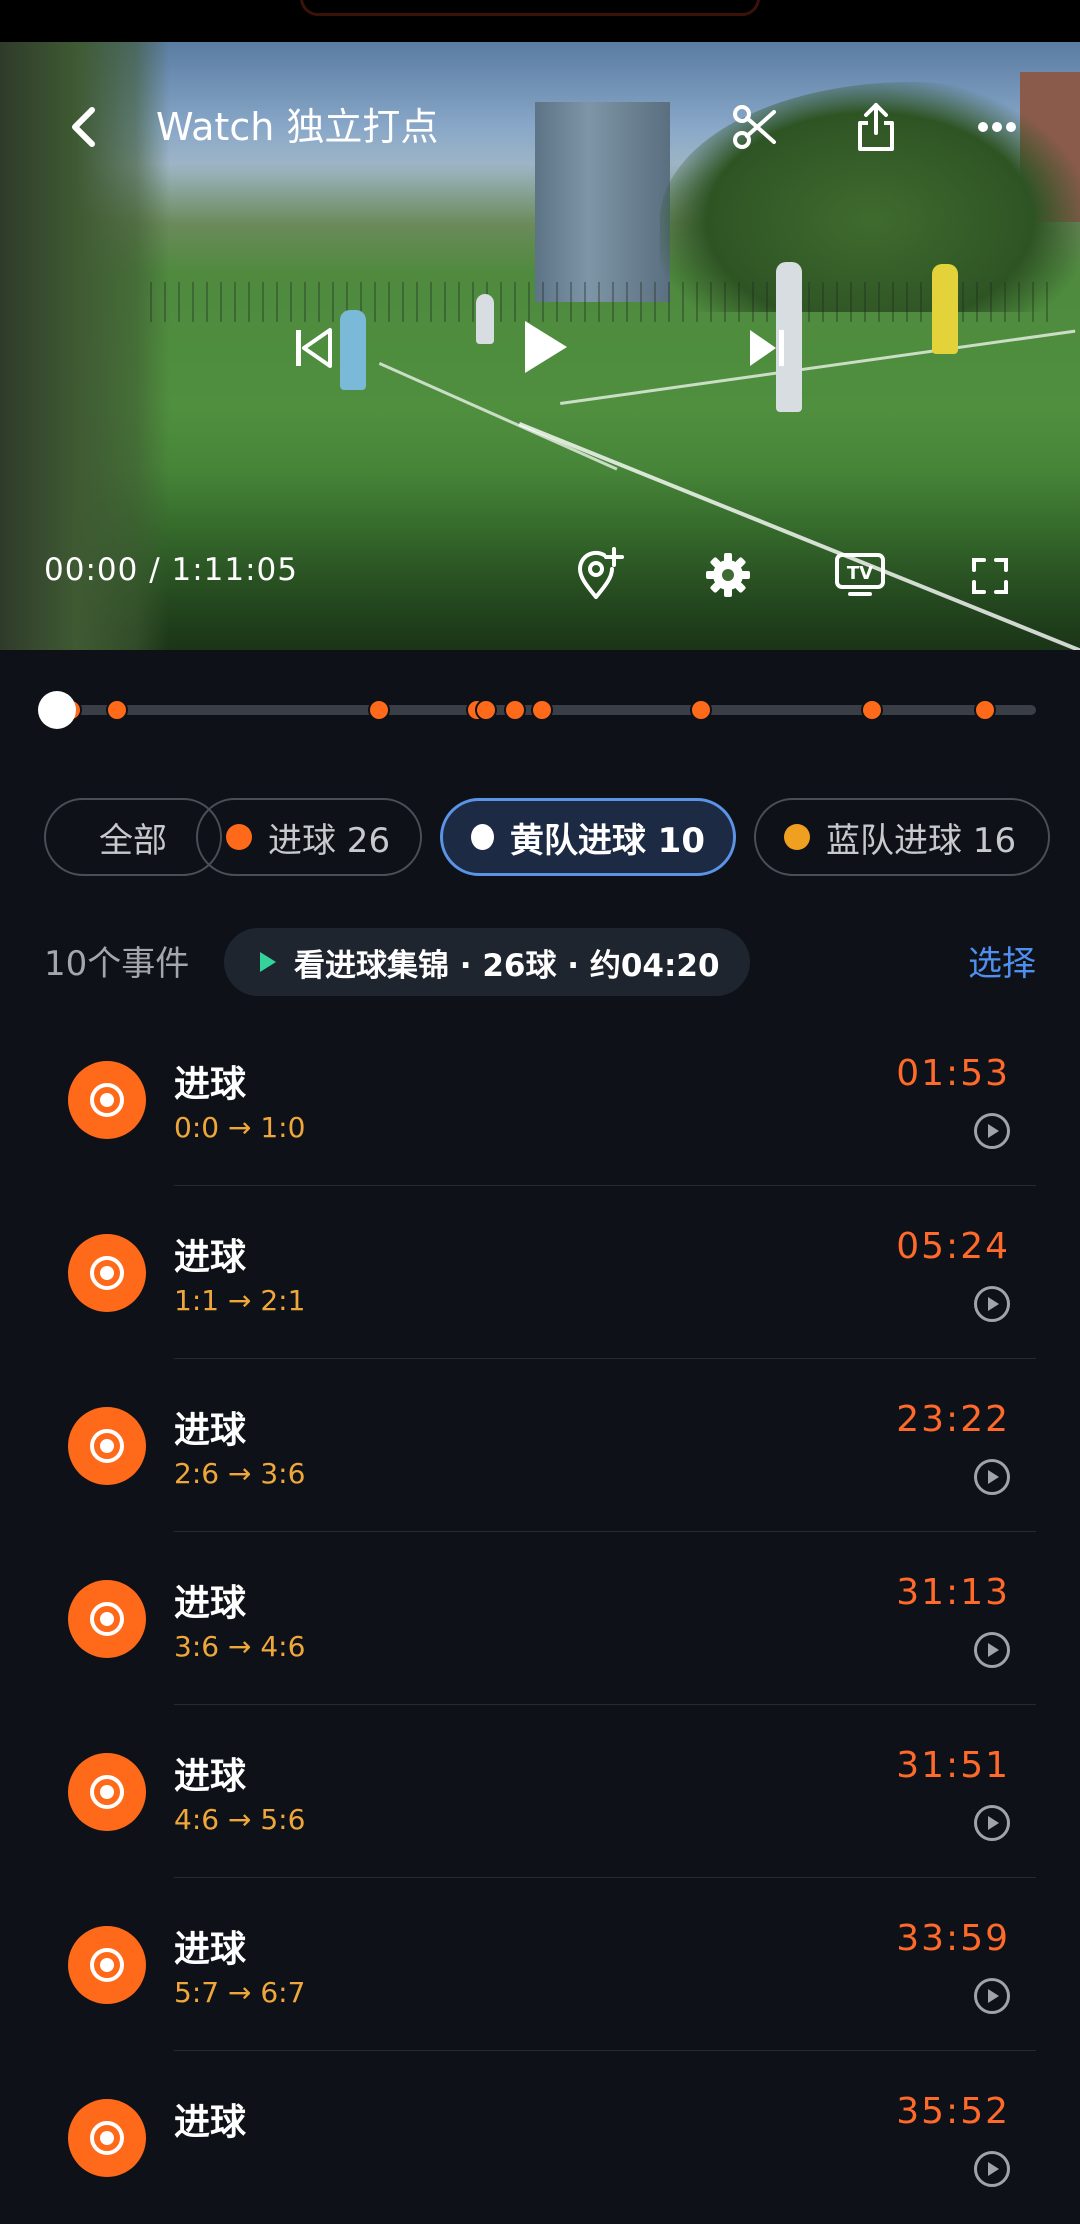 This screenshot has height=2224, width=1080. Describe the element at coordinates (240, 1646) in the screenshot. I see `event-score: 3:6 → 4:6` at that location.